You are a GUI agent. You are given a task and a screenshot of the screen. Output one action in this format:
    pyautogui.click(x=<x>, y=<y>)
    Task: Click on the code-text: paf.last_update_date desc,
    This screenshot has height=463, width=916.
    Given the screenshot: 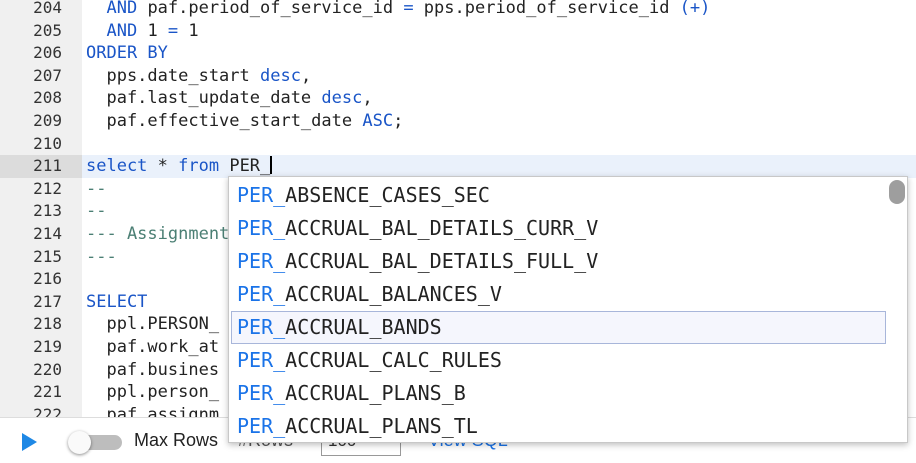 What is the action you would take?
    pyautogui.click(x=229, y=98)
    